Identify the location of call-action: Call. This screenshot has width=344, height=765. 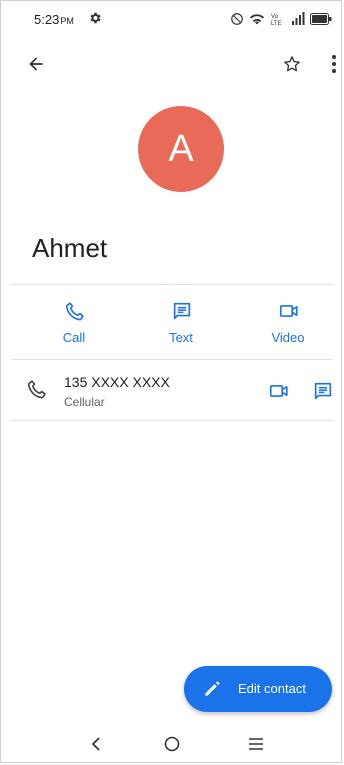
(74, 322).